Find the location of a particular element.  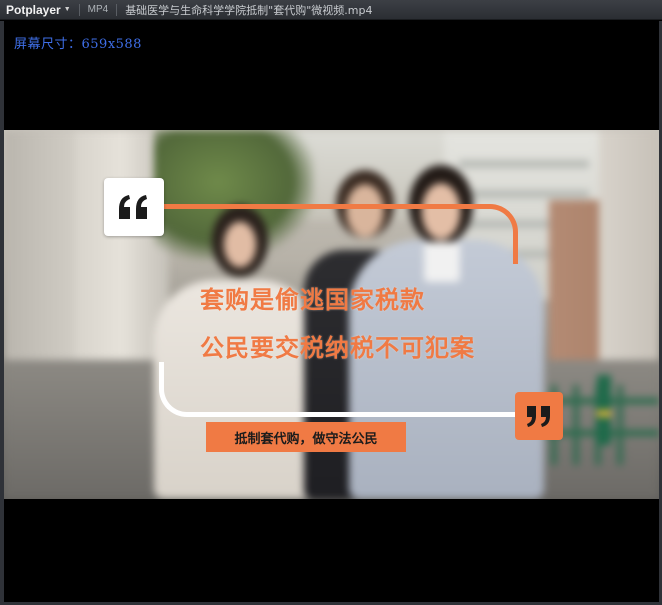

open-quote-icon is located at coordinates (134, 207).